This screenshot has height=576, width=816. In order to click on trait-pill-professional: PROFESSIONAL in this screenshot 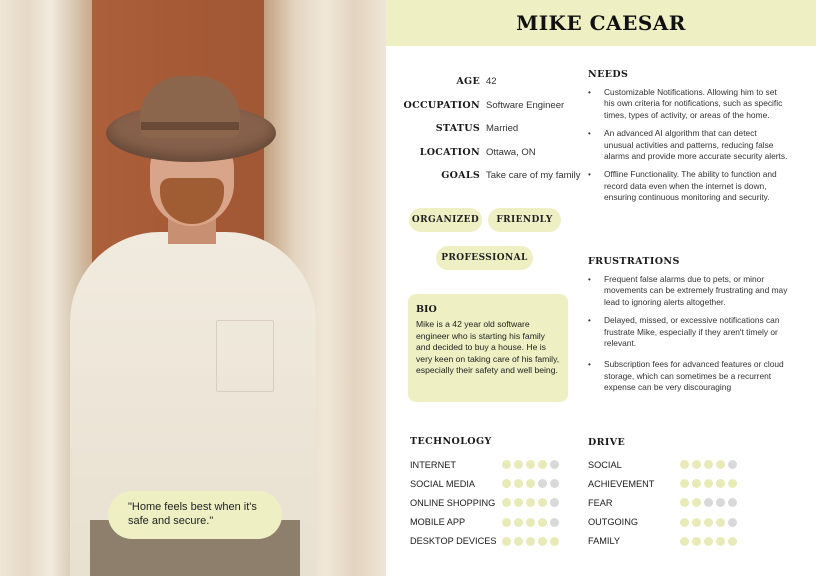, I will do `click(484, 258)`.